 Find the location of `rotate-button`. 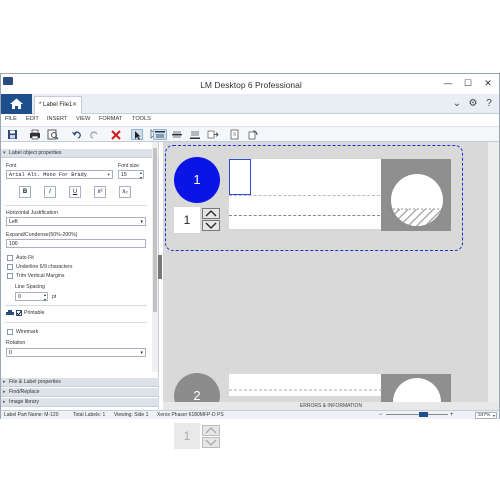

rotate-button is located at coordinates (253, 134).